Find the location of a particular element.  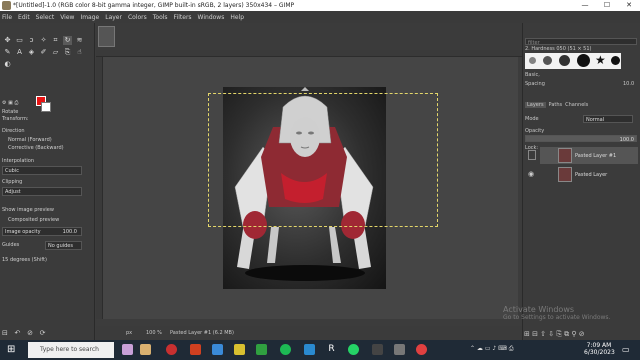

tab-paths: Paths is located at coordinates (556, 105).